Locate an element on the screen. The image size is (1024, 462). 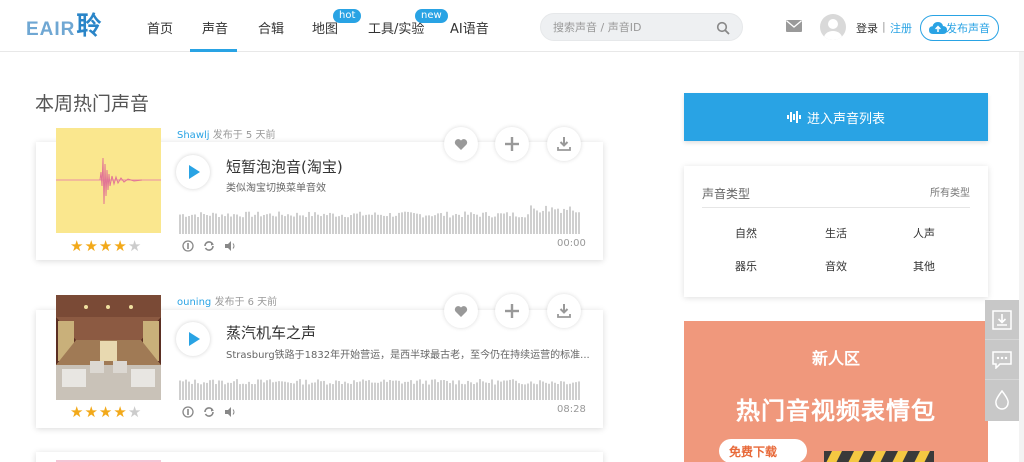
nav-sounds: 声音 is located at coordinates (215, 27).